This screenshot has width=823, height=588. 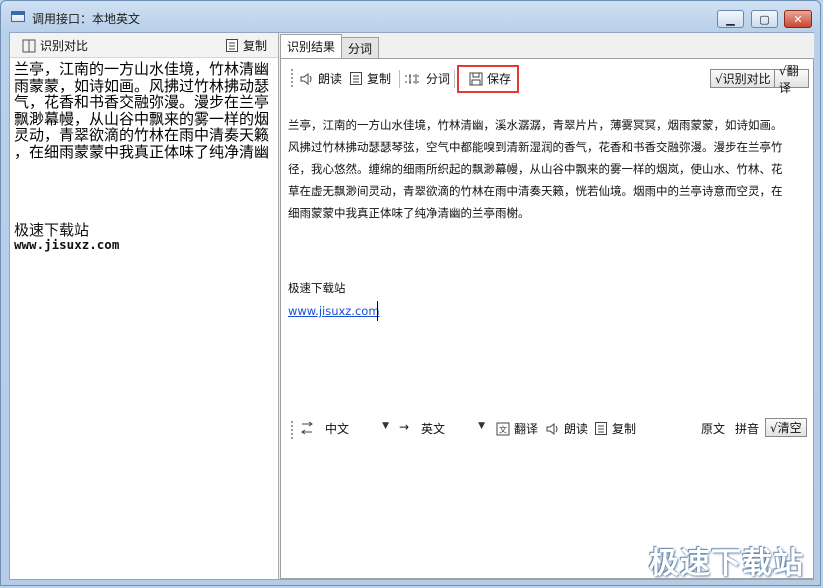 I want to click on read-label: 朗读, so click(x=330, y=79).